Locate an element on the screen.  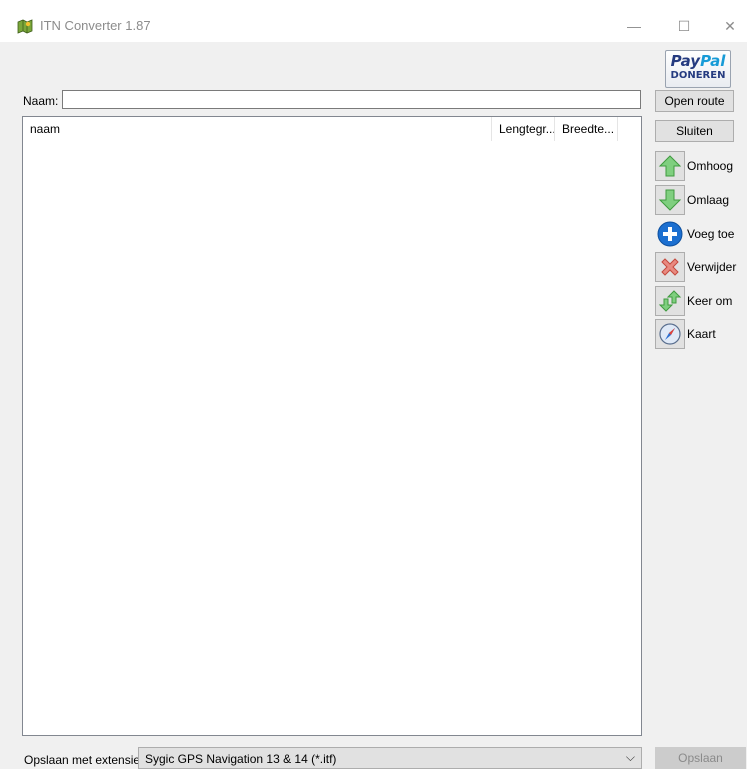
route-name-input is located at coordinates (351, 99).